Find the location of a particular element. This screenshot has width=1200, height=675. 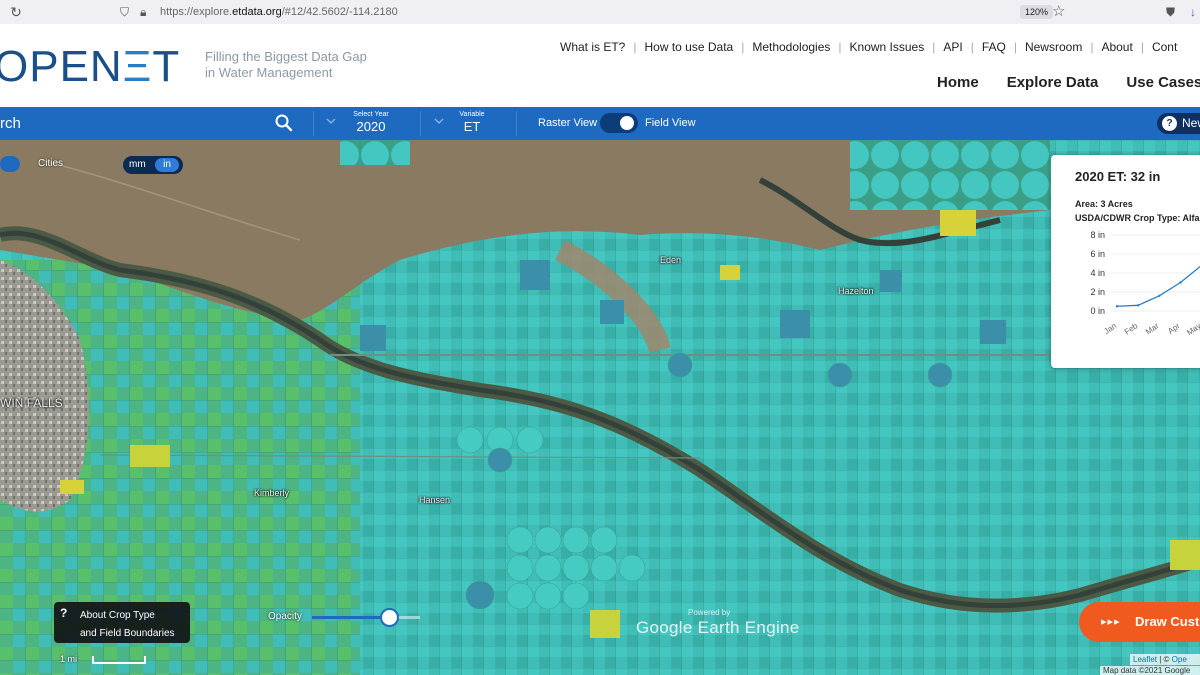

help-icon: ? is located at coordinates (1169, 123).